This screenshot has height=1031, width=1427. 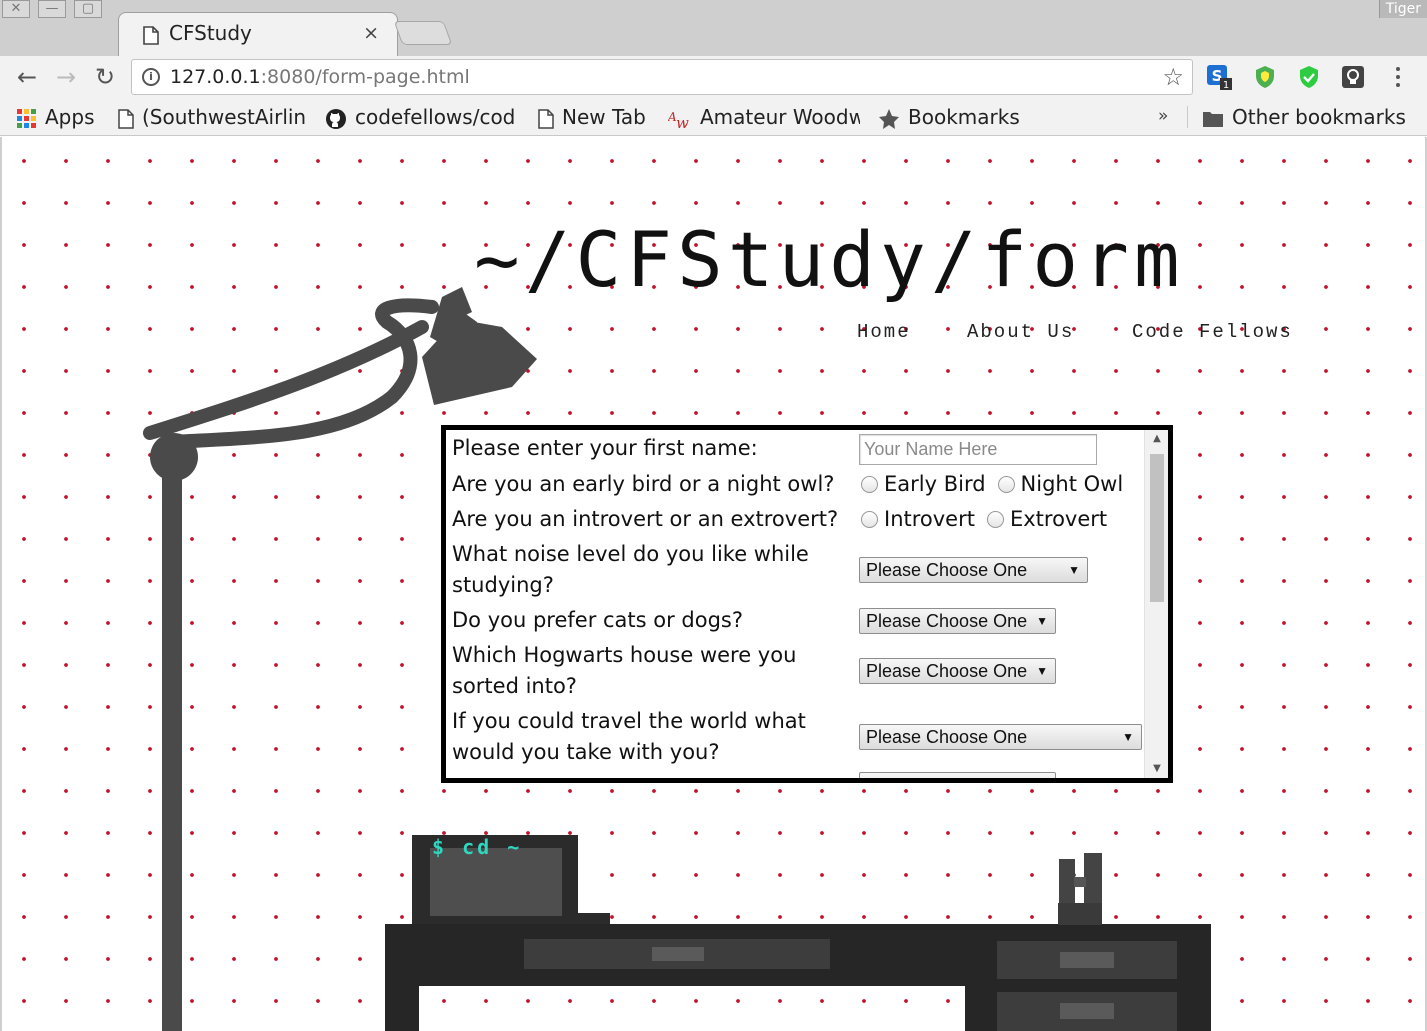 What do you see at coordinates (320, 77) in the screenshot?
I see `url-text: 127.0.0.1:8080/form-page.html` at bounding box center [320, 77].